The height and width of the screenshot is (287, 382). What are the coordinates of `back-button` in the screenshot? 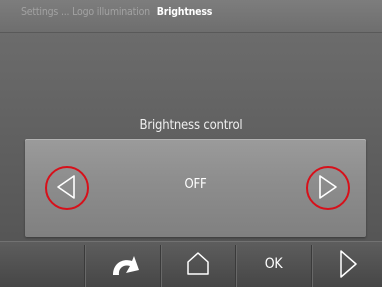 It's located at (122, 264).